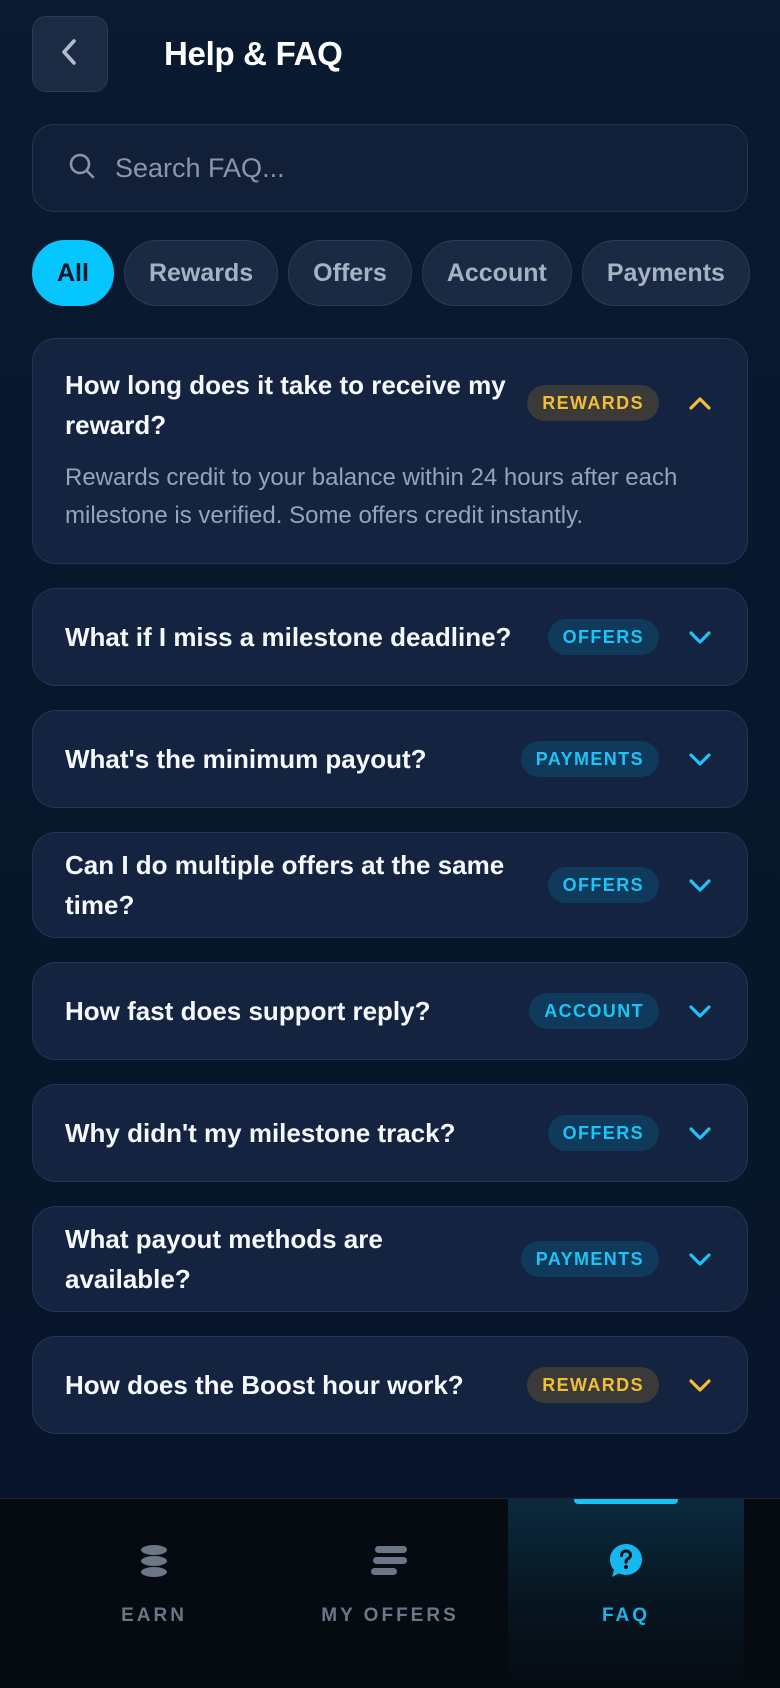 Image resolution: width=780 pixels, height=1688 pixels. Describe the element at coordinates (350, 273) in the screenshot. I see `filter-chip-offers: Offers` at that location.